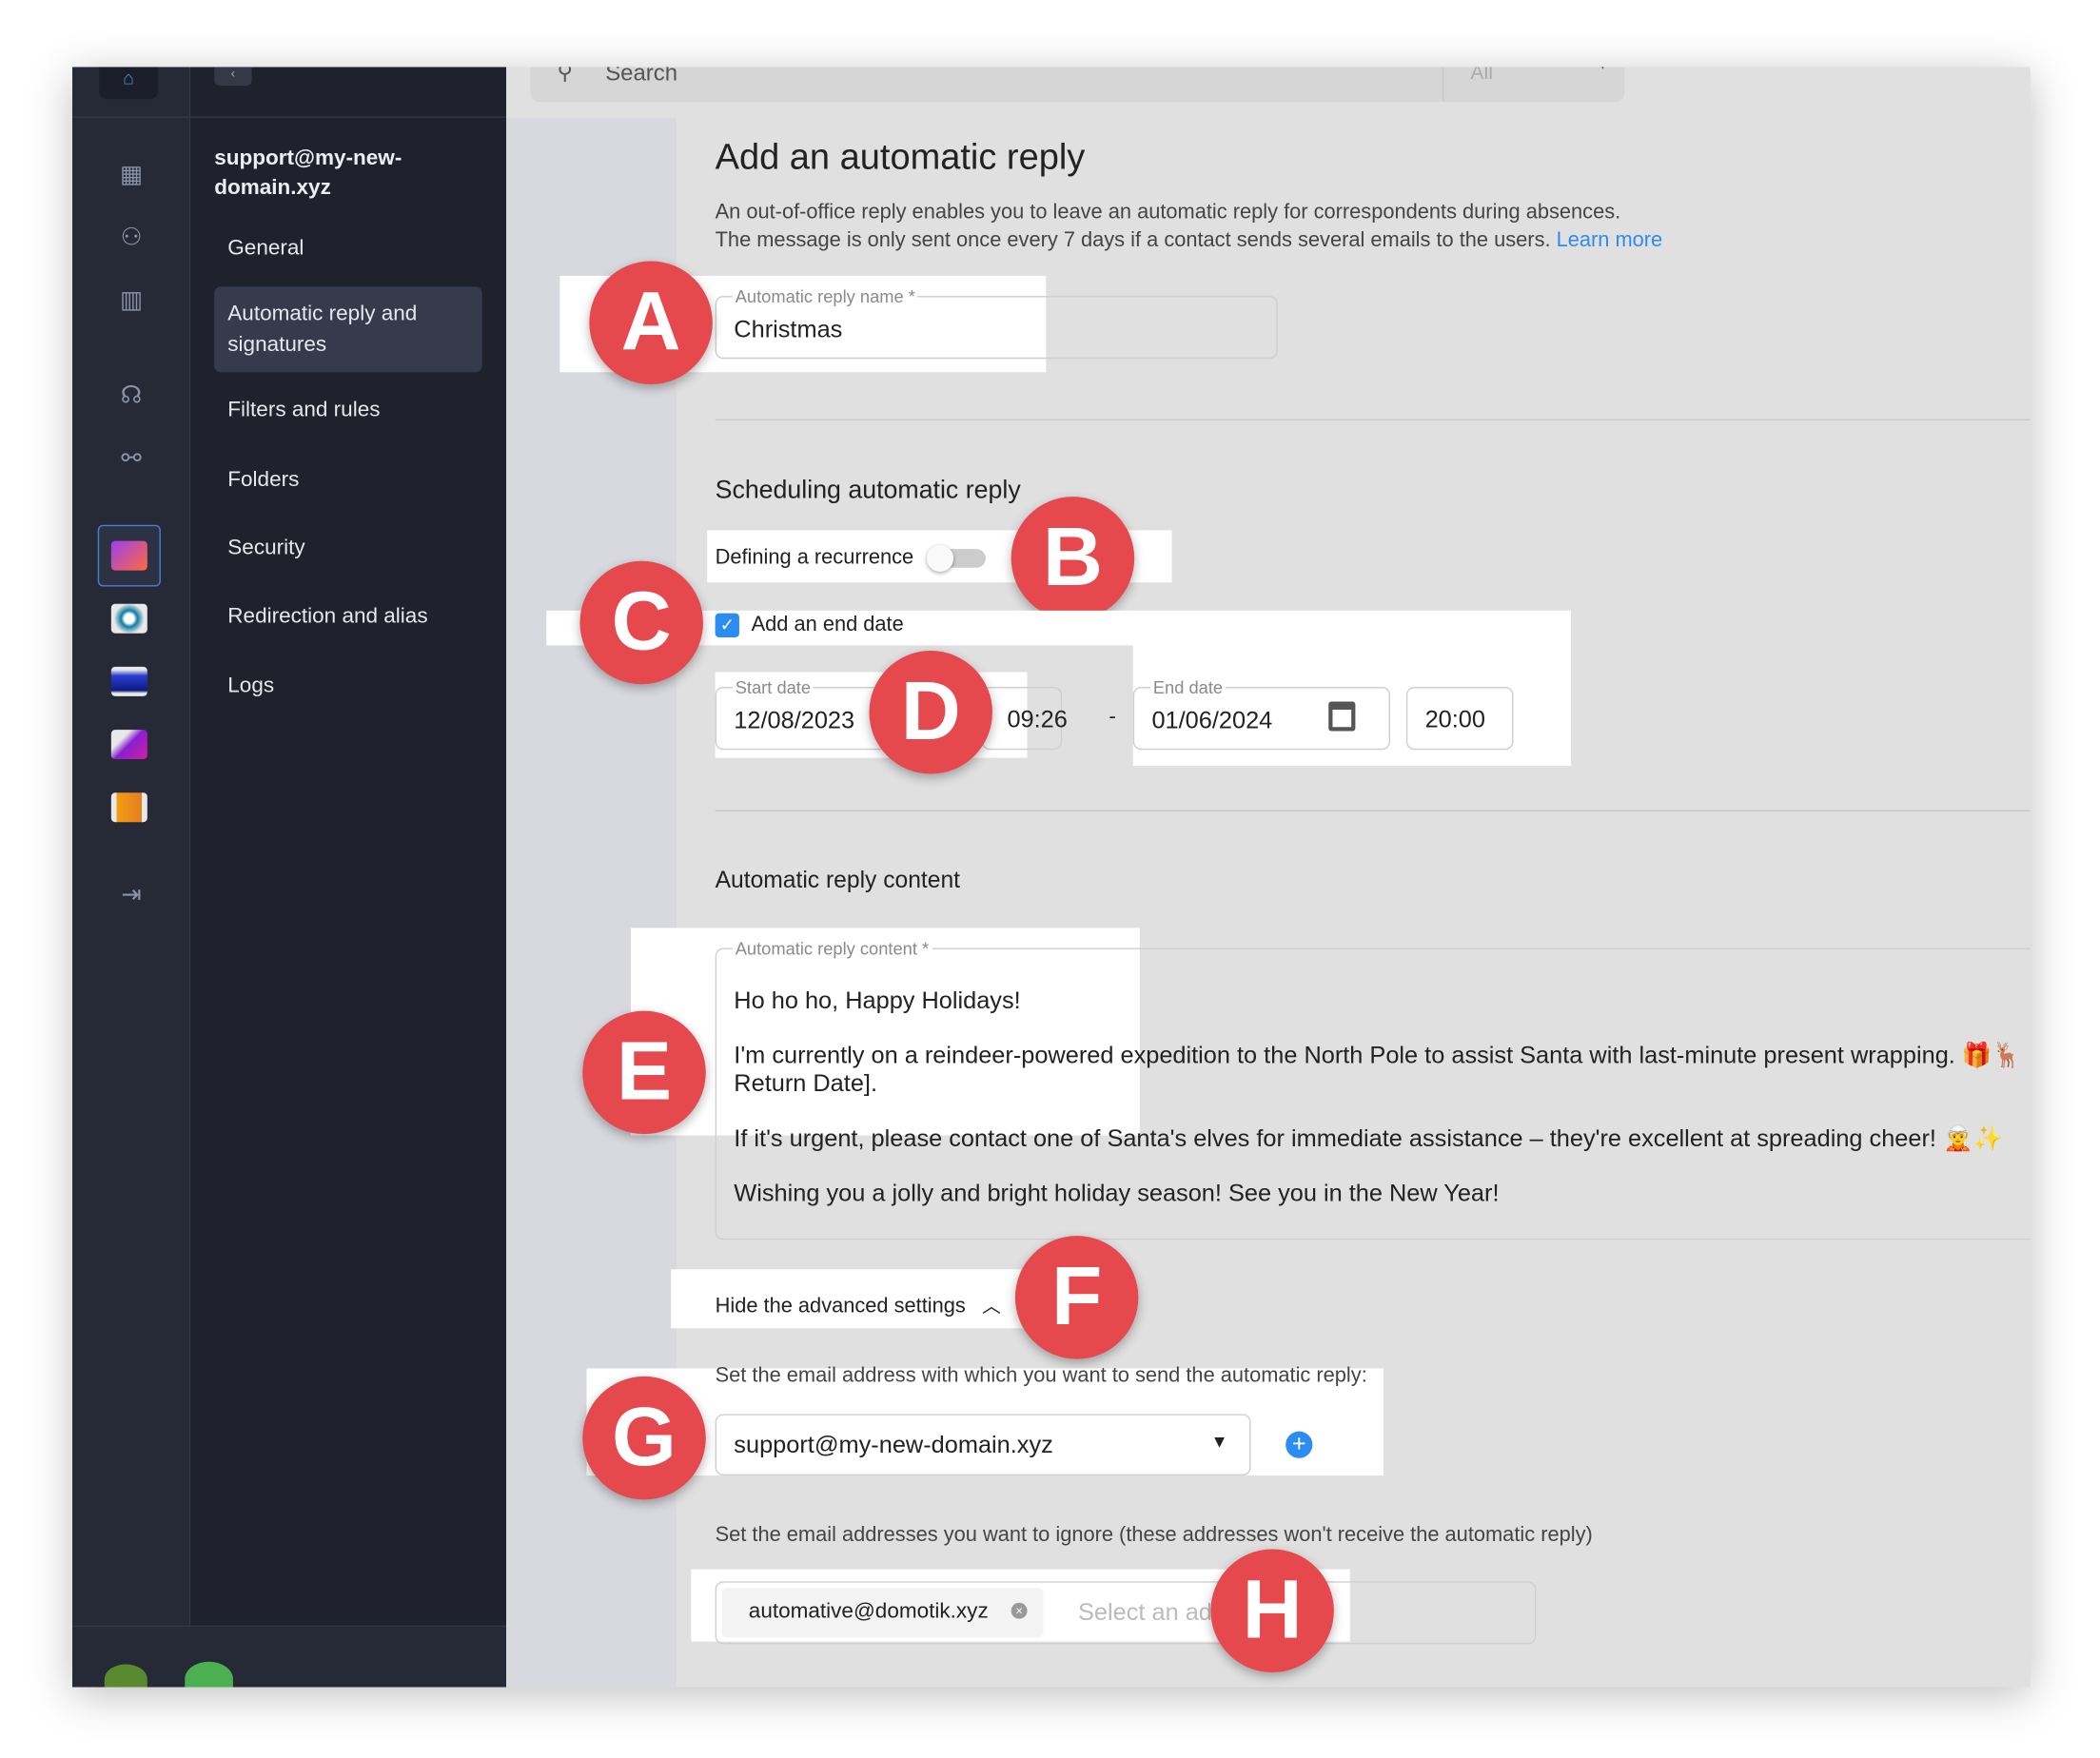 This screenshot has width=2100, height=1758. What do you see at coordinates (1602, 70) in the screenshot?
I see `chevron-down-icon: ▾` at bounding box center [1602, 70].